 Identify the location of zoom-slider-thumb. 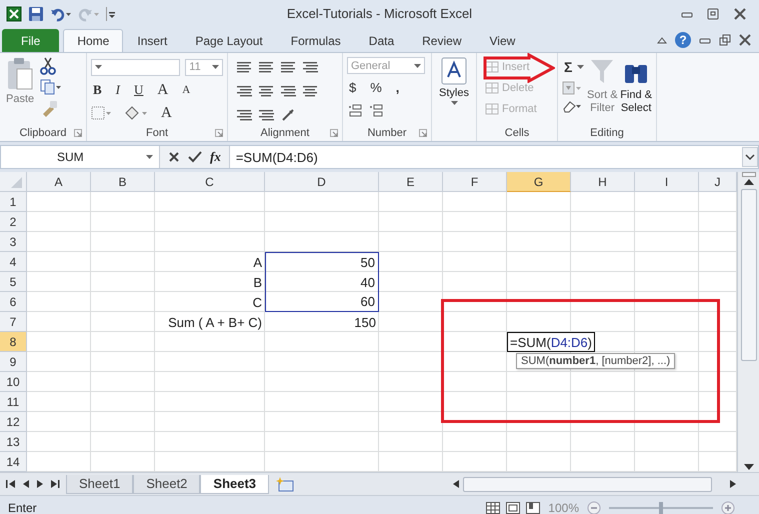
(661, 508).